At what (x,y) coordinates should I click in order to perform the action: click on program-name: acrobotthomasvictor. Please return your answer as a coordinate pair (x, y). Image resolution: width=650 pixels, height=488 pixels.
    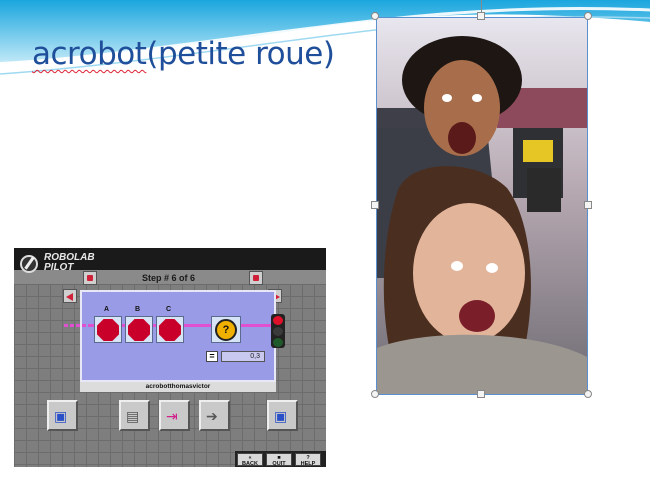
    Looking at the image, I should click on (178, 387).